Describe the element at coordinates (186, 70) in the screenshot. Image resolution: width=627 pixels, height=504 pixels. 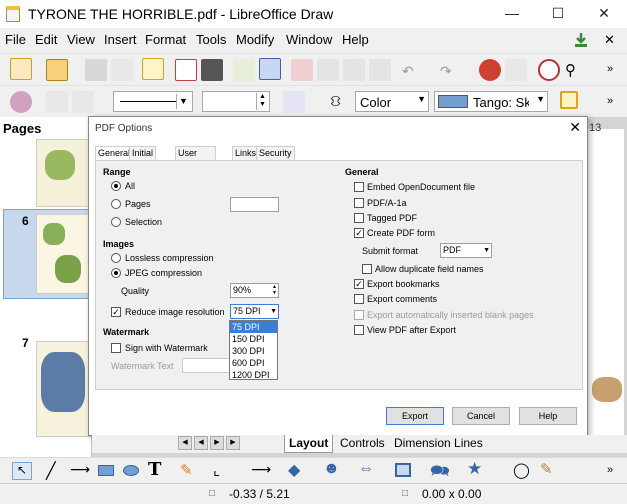
I see `export-pdf-icon` at that location.